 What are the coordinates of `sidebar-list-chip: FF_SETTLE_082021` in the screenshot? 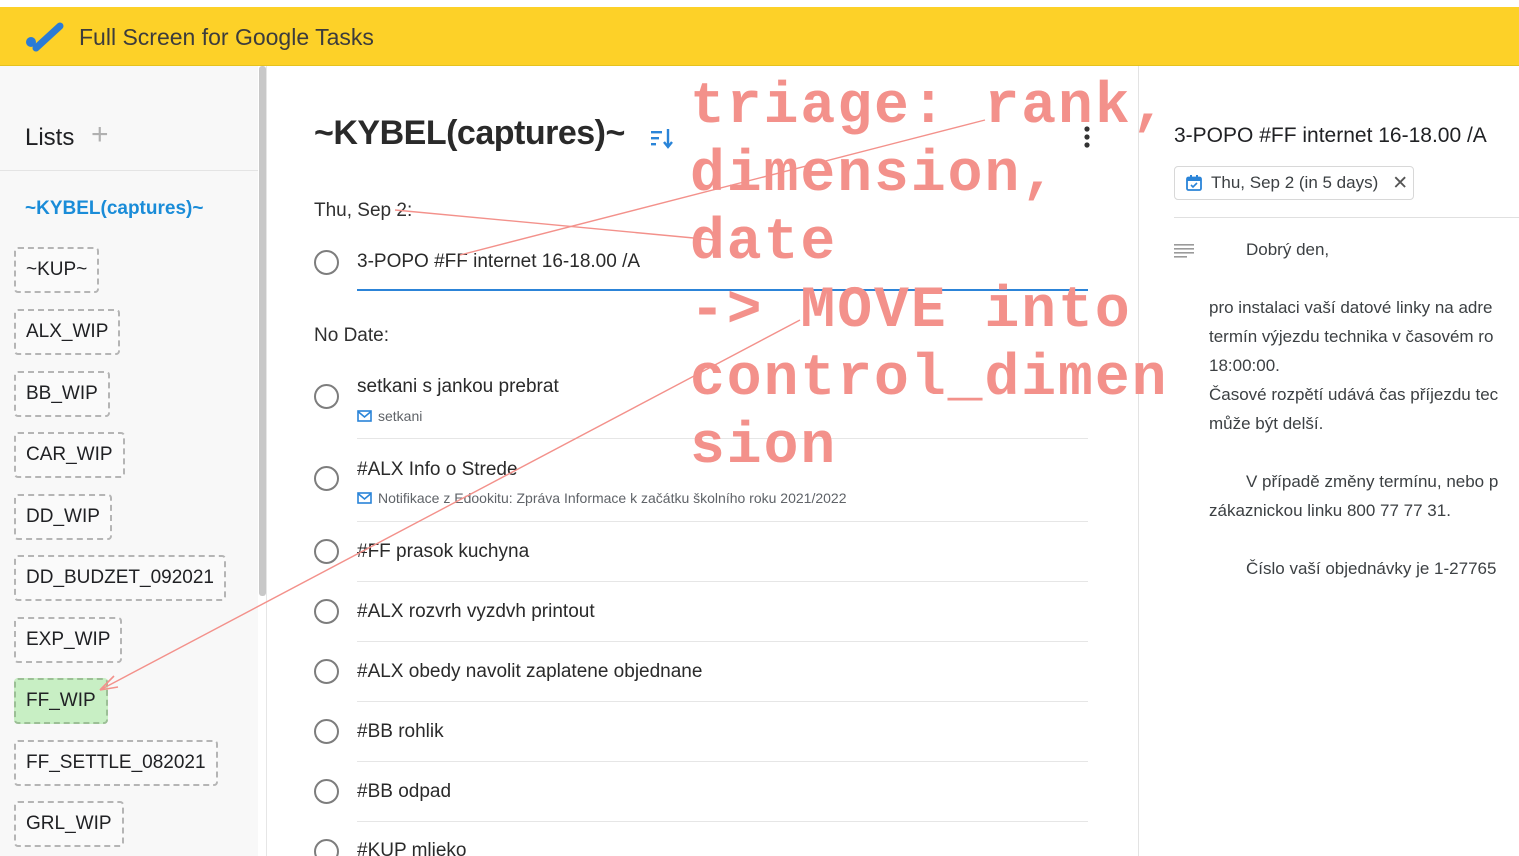 It's located at (116, 763).